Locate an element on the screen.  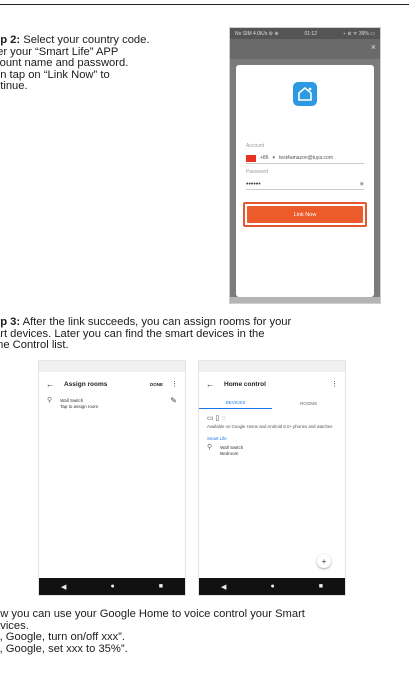
tab-rooms: ROOMS is located at coordinates (308, 403).